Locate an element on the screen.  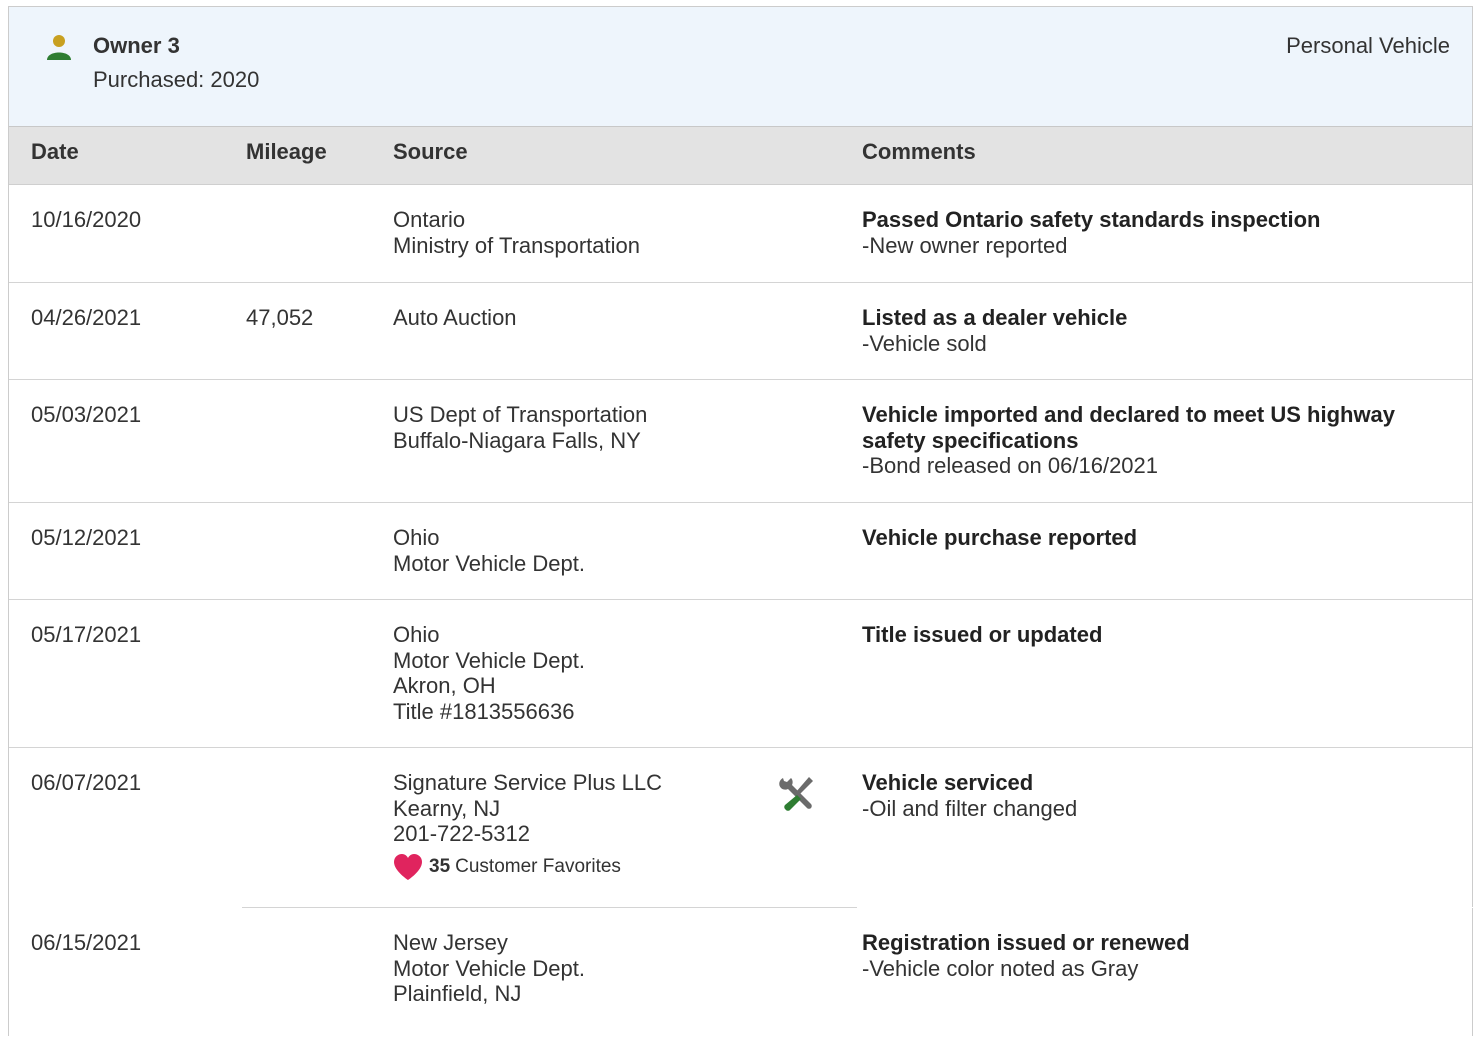
row-source: Ohio Motor Vehicle Dept. is located at coordinates (489, 550).